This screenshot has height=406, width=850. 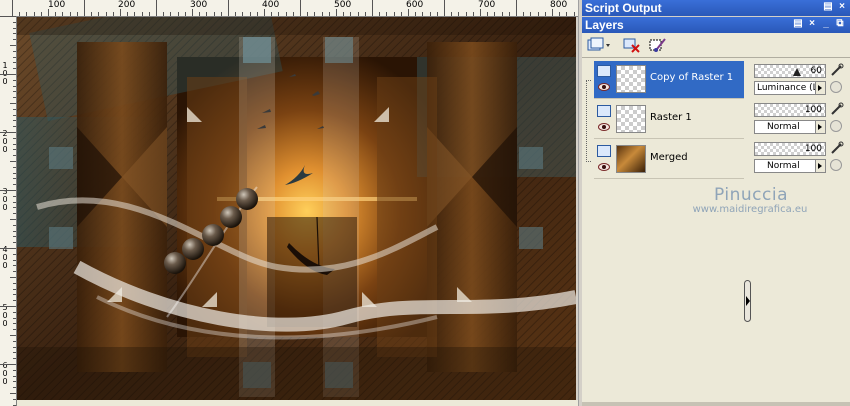 I want to click on restore-icon: ⧉, so click(x=840, y=24).